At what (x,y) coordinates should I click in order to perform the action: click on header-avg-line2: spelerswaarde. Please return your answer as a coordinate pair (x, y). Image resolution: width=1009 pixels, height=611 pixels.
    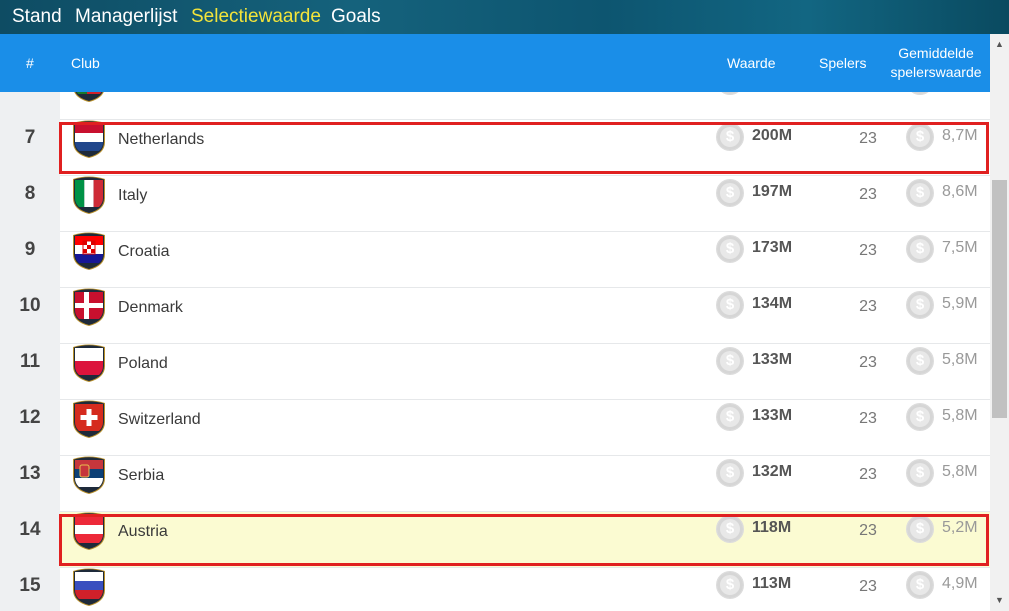
    Looking at the image, I should click on (936, 72).